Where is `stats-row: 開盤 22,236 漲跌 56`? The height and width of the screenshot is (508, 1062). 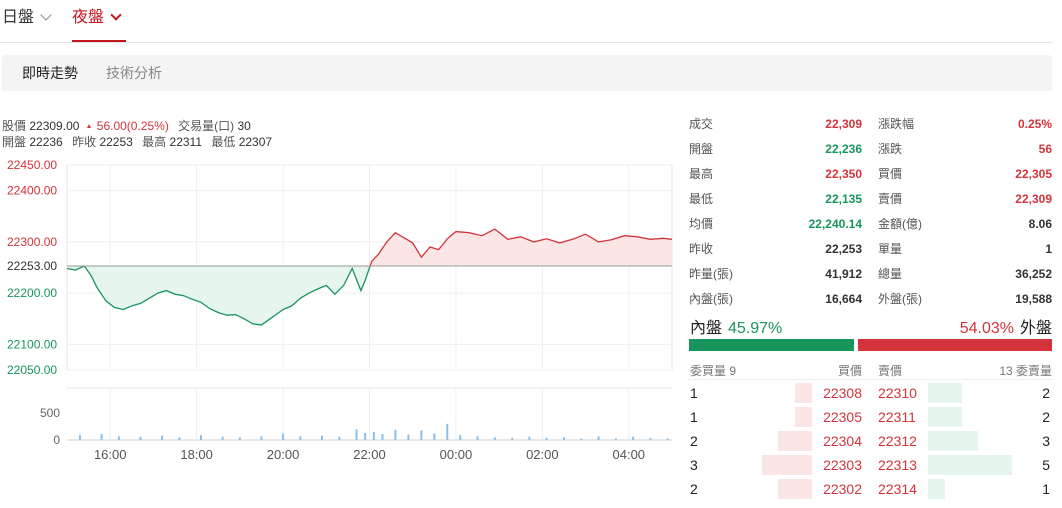 stats-row: 開盤 22,236 漲跌 56 is located at coordinates (870, 149).